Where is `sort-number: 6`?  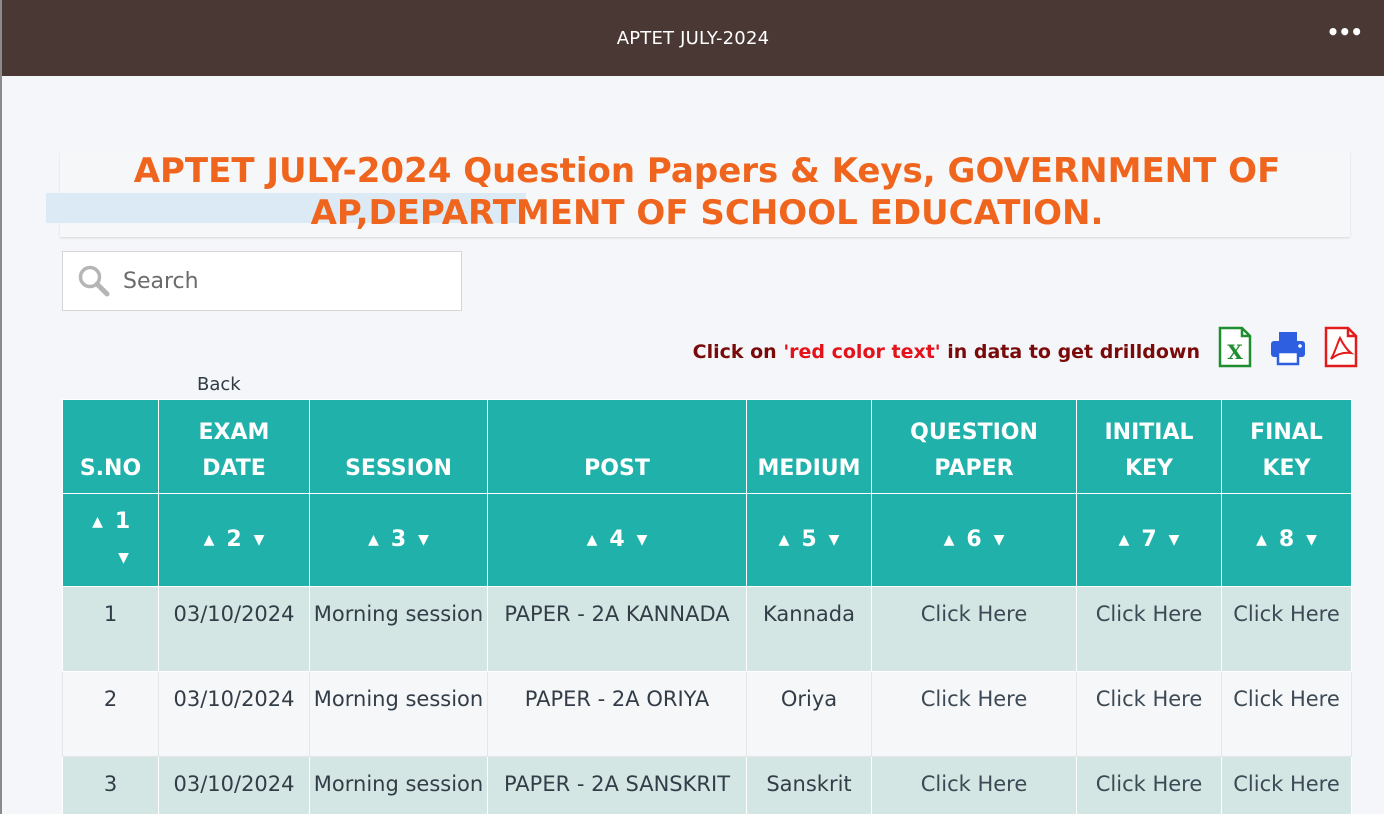 sort-number: 6 is located at coordinates (974, 539).